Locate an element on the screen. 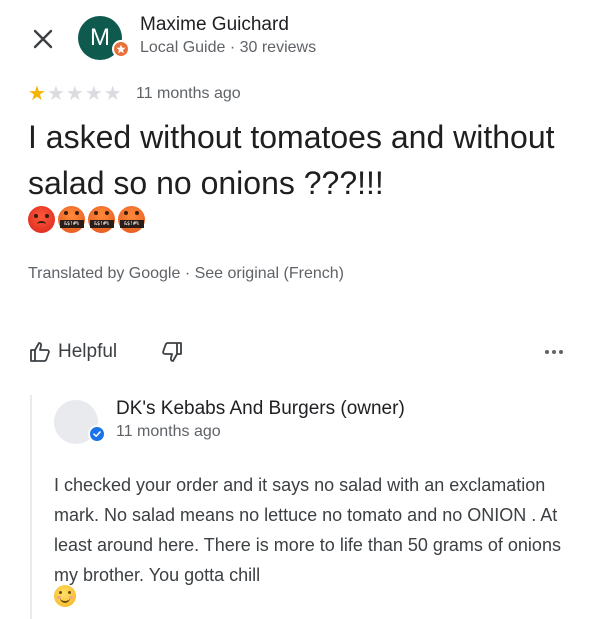 This screenshot has width=599, height=619. verified-icon is located at coordinates (97, 434).